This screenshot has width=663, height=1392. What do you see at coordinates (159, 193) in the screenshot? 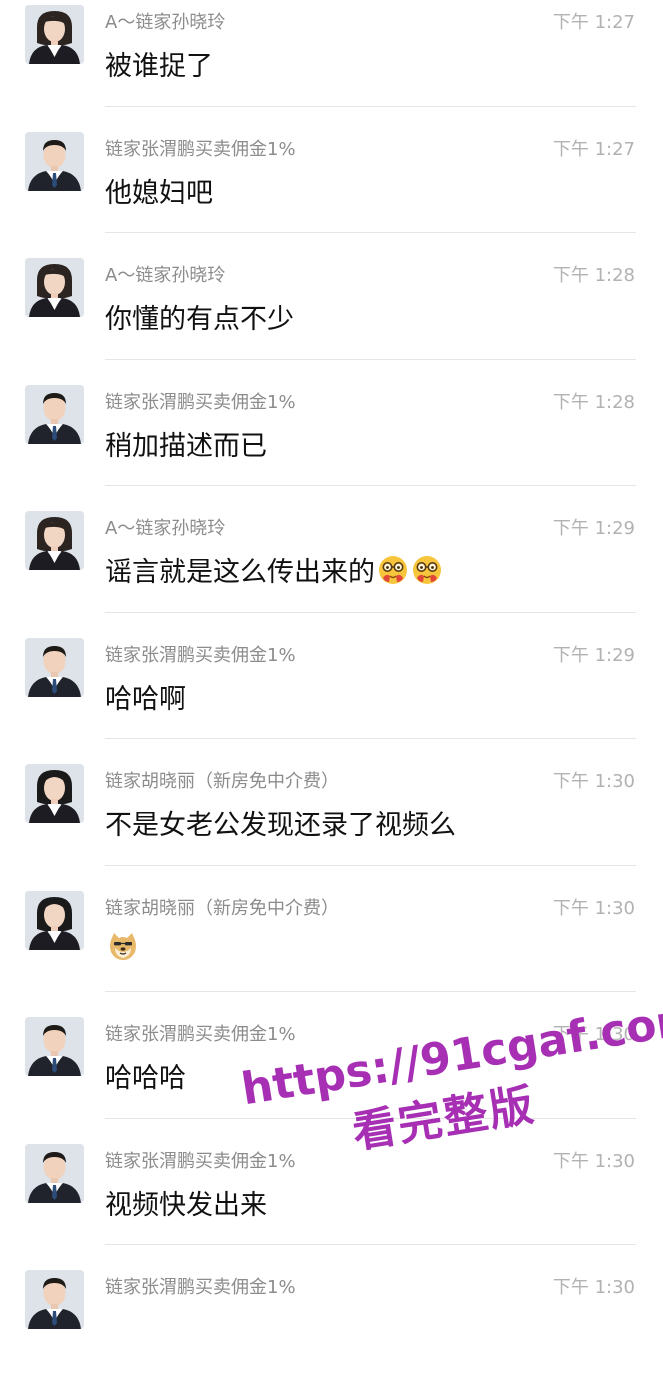
I see `message-body: 他媳妇吧` at bounding box center [159, 193].